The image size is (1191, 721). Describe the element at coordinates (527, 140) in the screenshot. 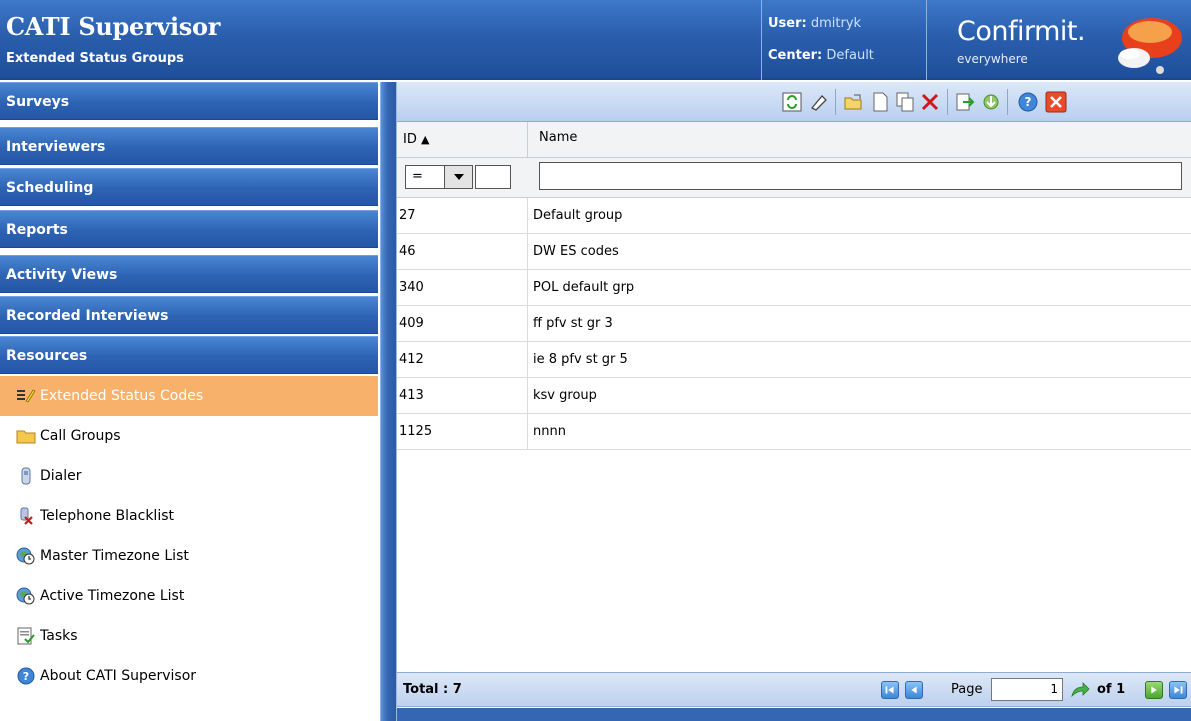

I see `column-divider` at that location.